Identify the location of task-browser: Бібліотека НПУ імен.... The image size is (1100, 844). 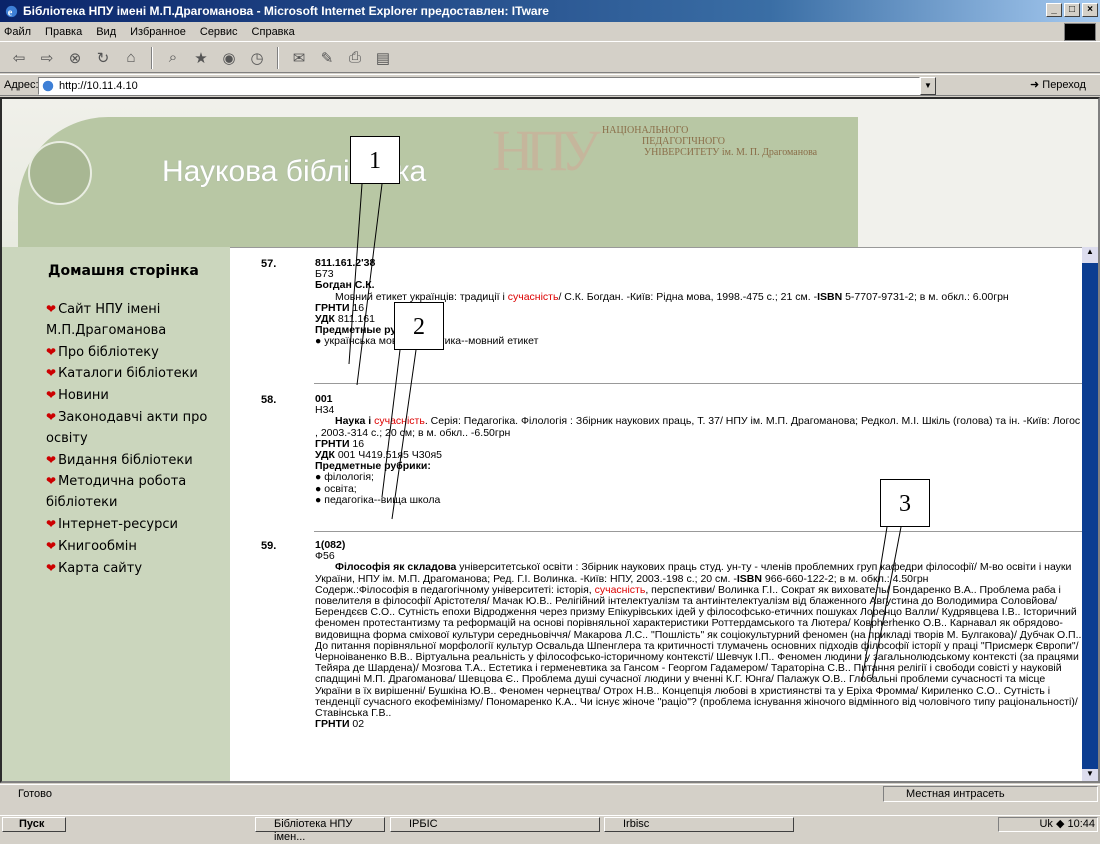
(320, 830).